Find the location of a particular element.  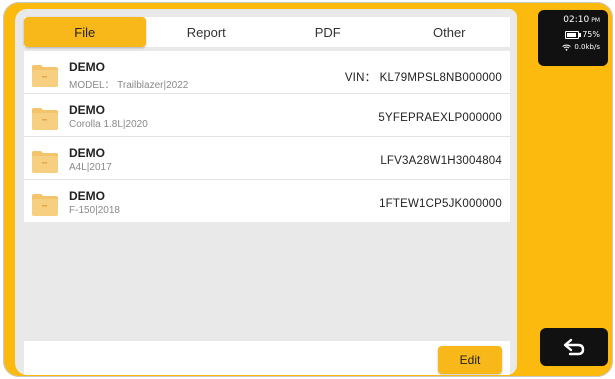

clock-meridiem: PM is located at coordinates (595, 20).